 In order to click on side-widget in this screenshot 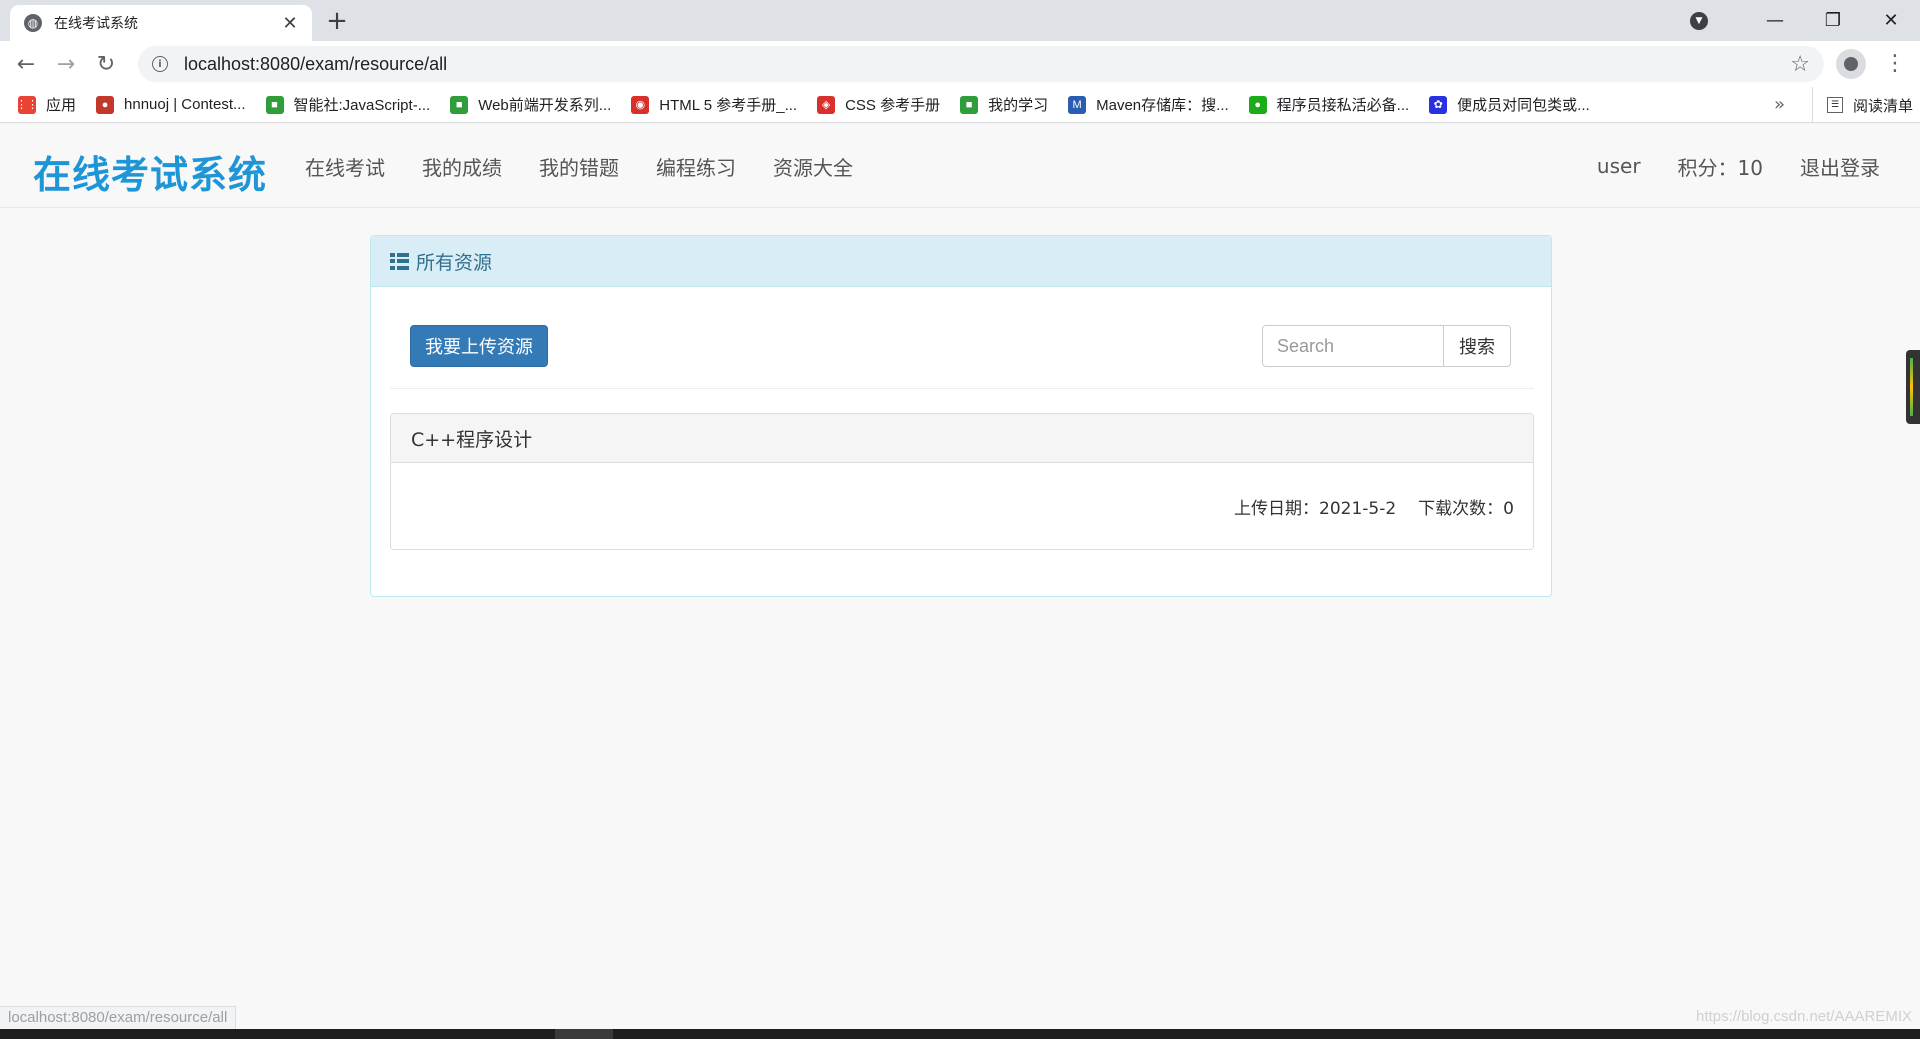, I will do `click(1913, 387)`.